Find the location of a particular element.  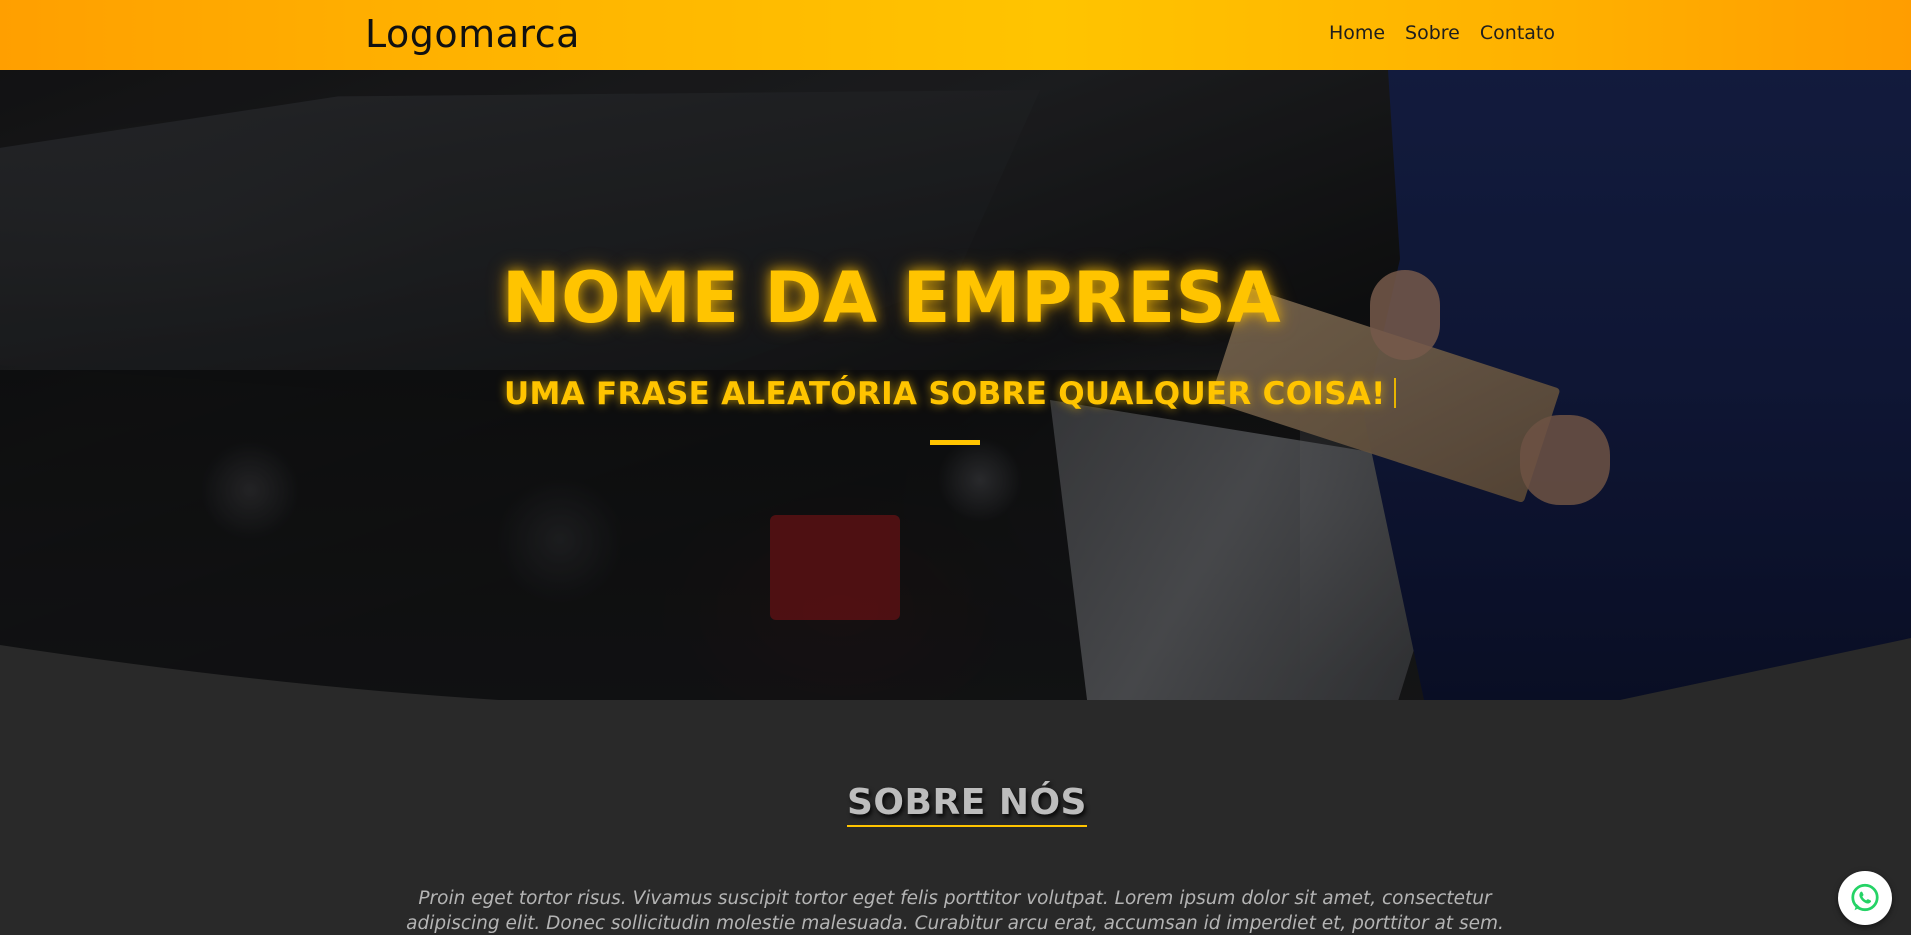

whatsapp-button is located at coordinates (1865, 898).